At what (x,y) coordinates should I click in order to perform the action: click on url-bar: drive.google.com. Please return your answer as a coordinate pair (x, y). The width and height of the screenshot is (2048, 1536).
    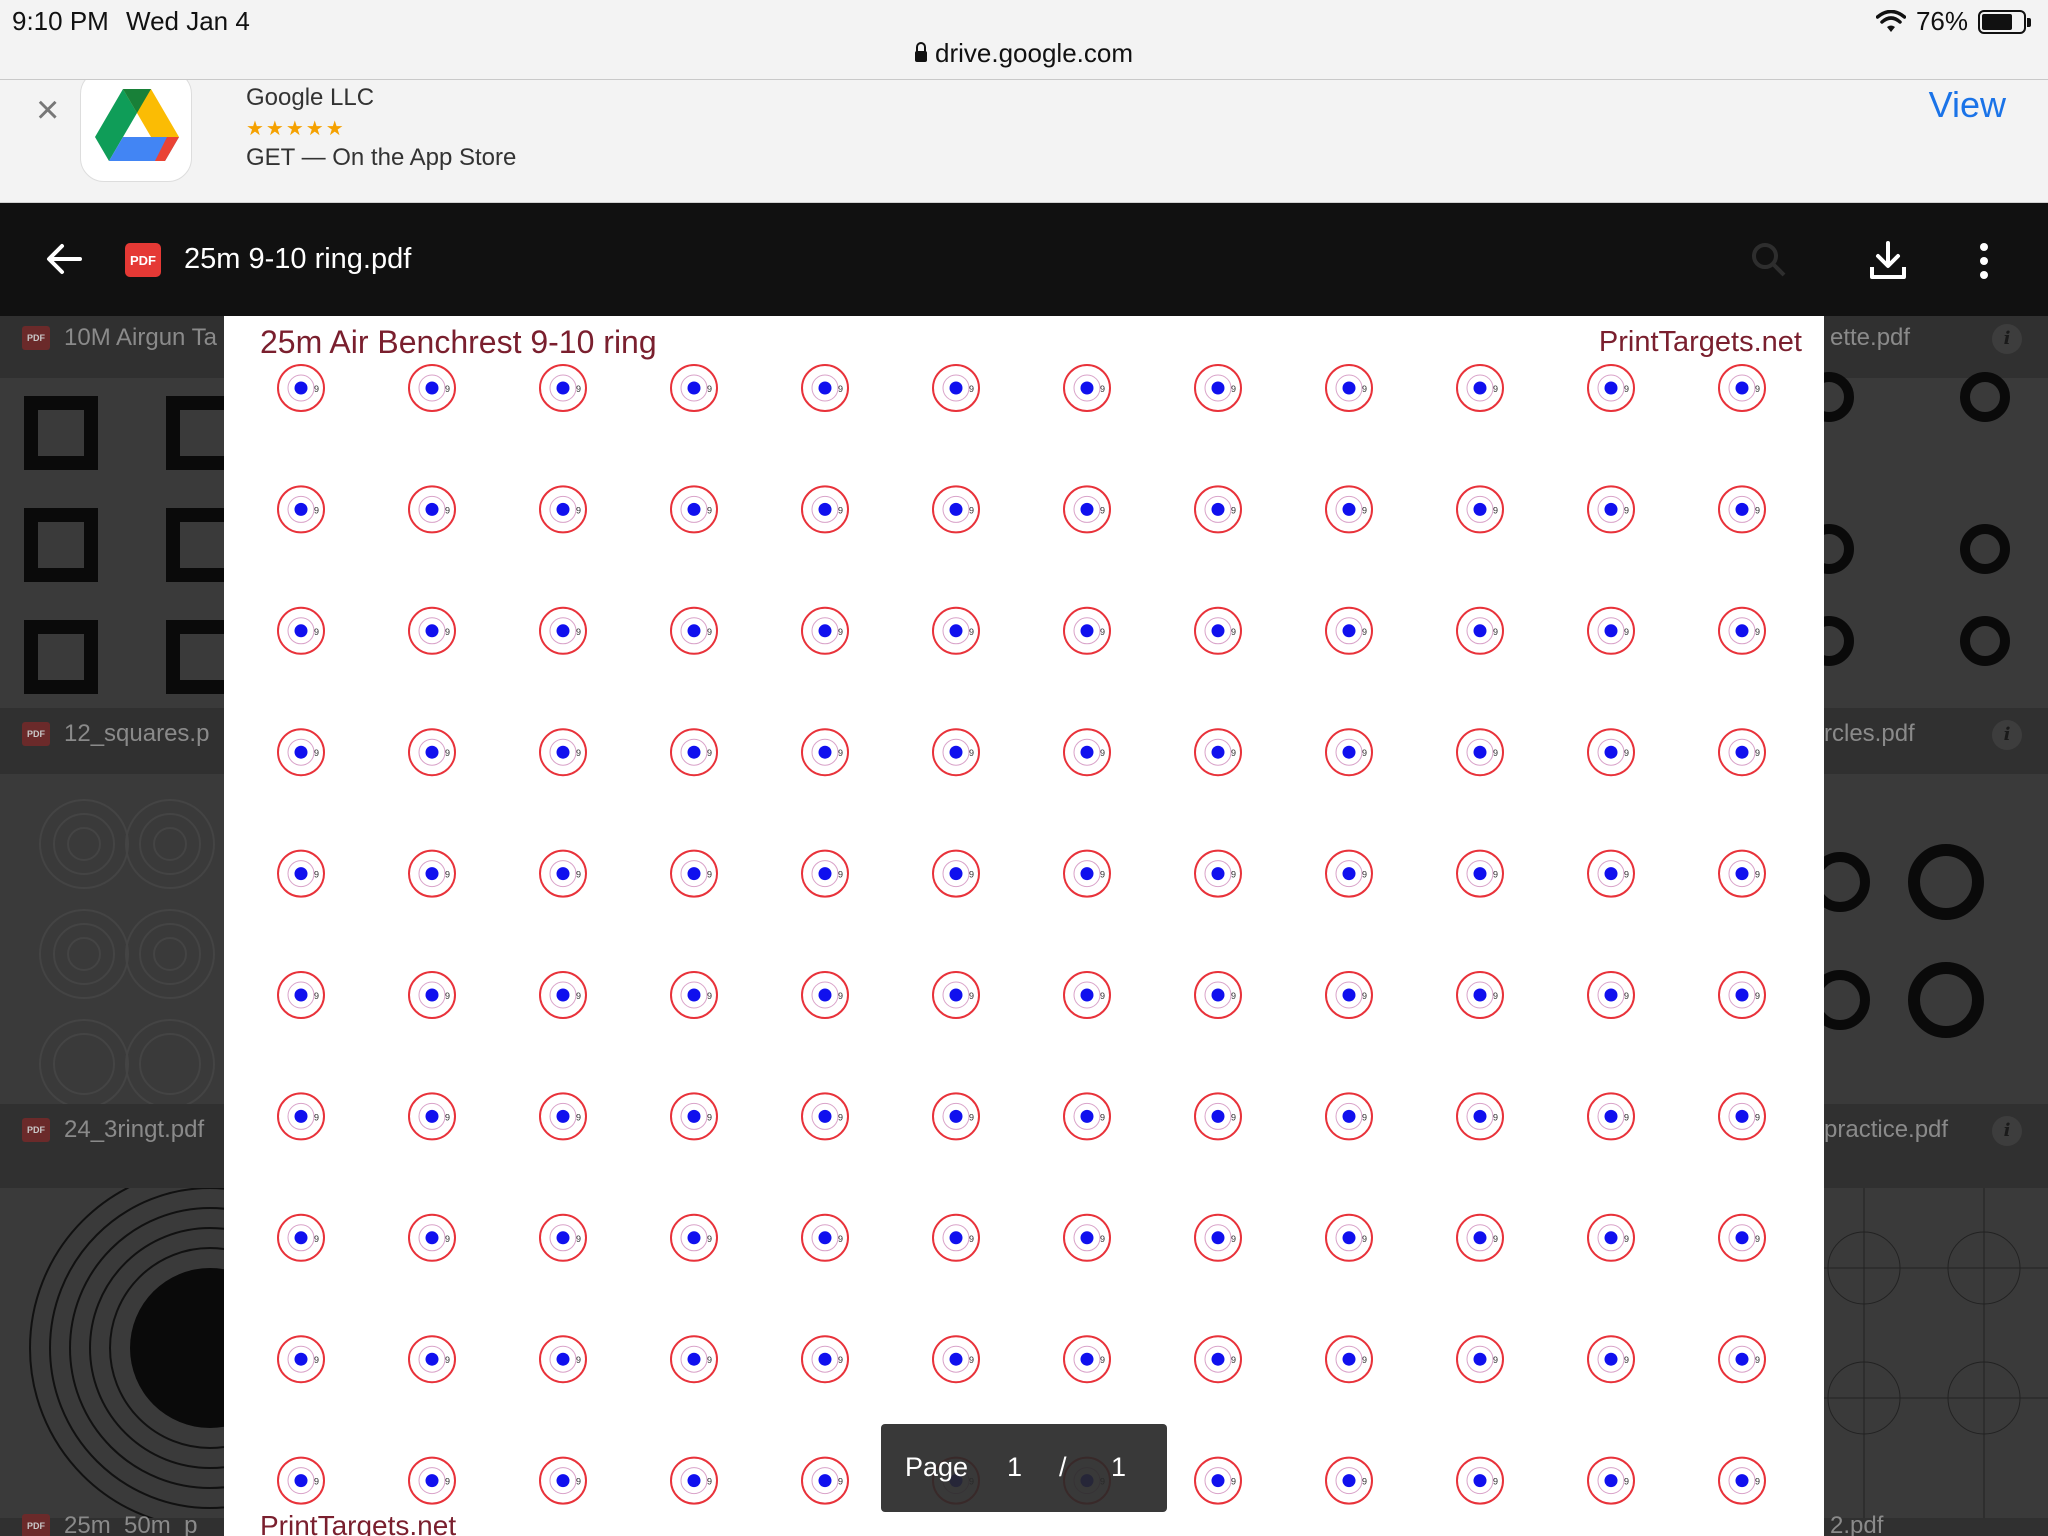
    Looking at the image, I should click on (1024, 53).